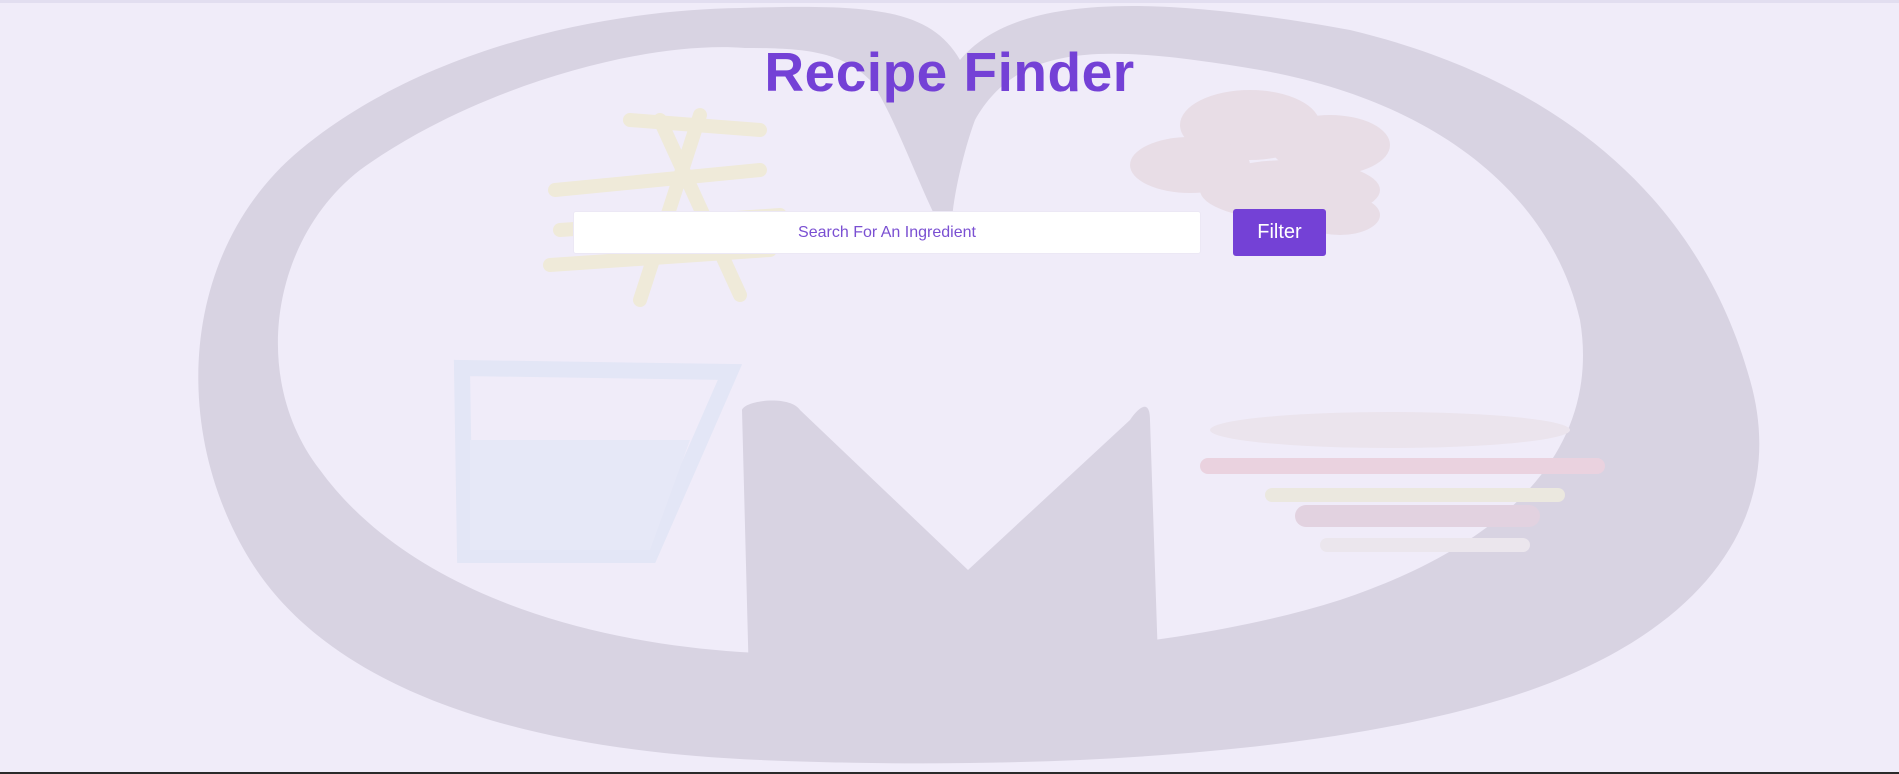  I want to click on filter-button: Filter, so click(1279, 232).